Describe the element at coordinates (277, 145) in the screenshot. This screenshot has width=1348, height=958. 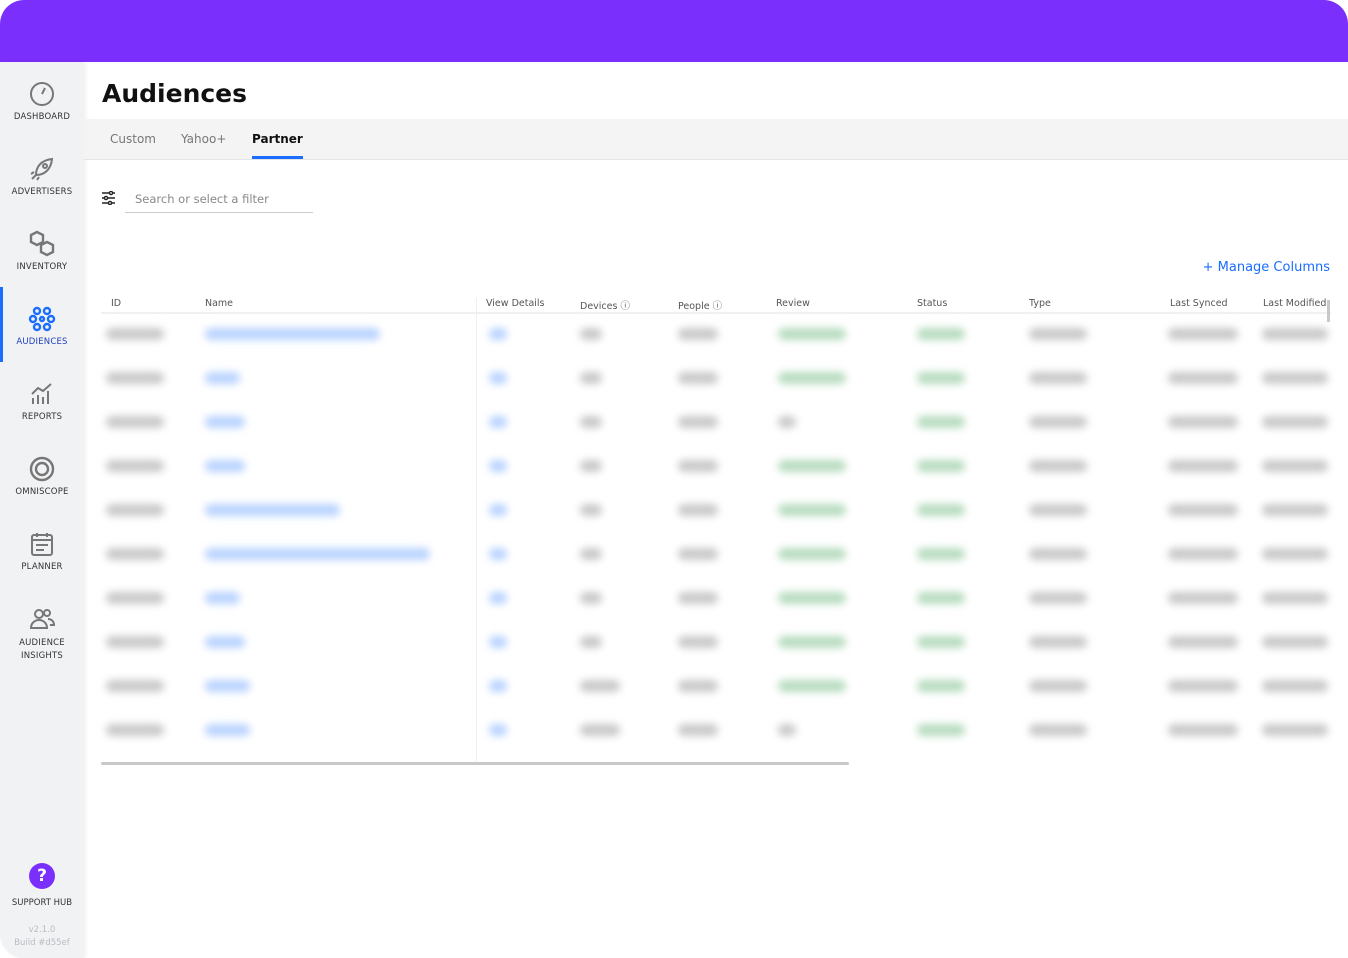
I see `tab-partner: Partner` at that location.